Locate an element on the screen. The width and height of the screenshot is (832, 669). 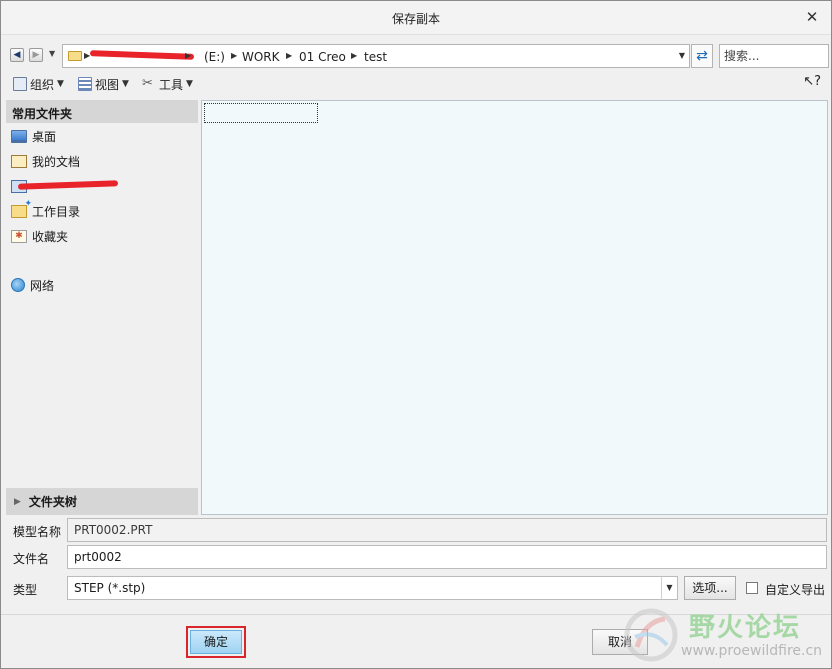
watermark-text: 野火论坛 is located at coordinates (745, 628).